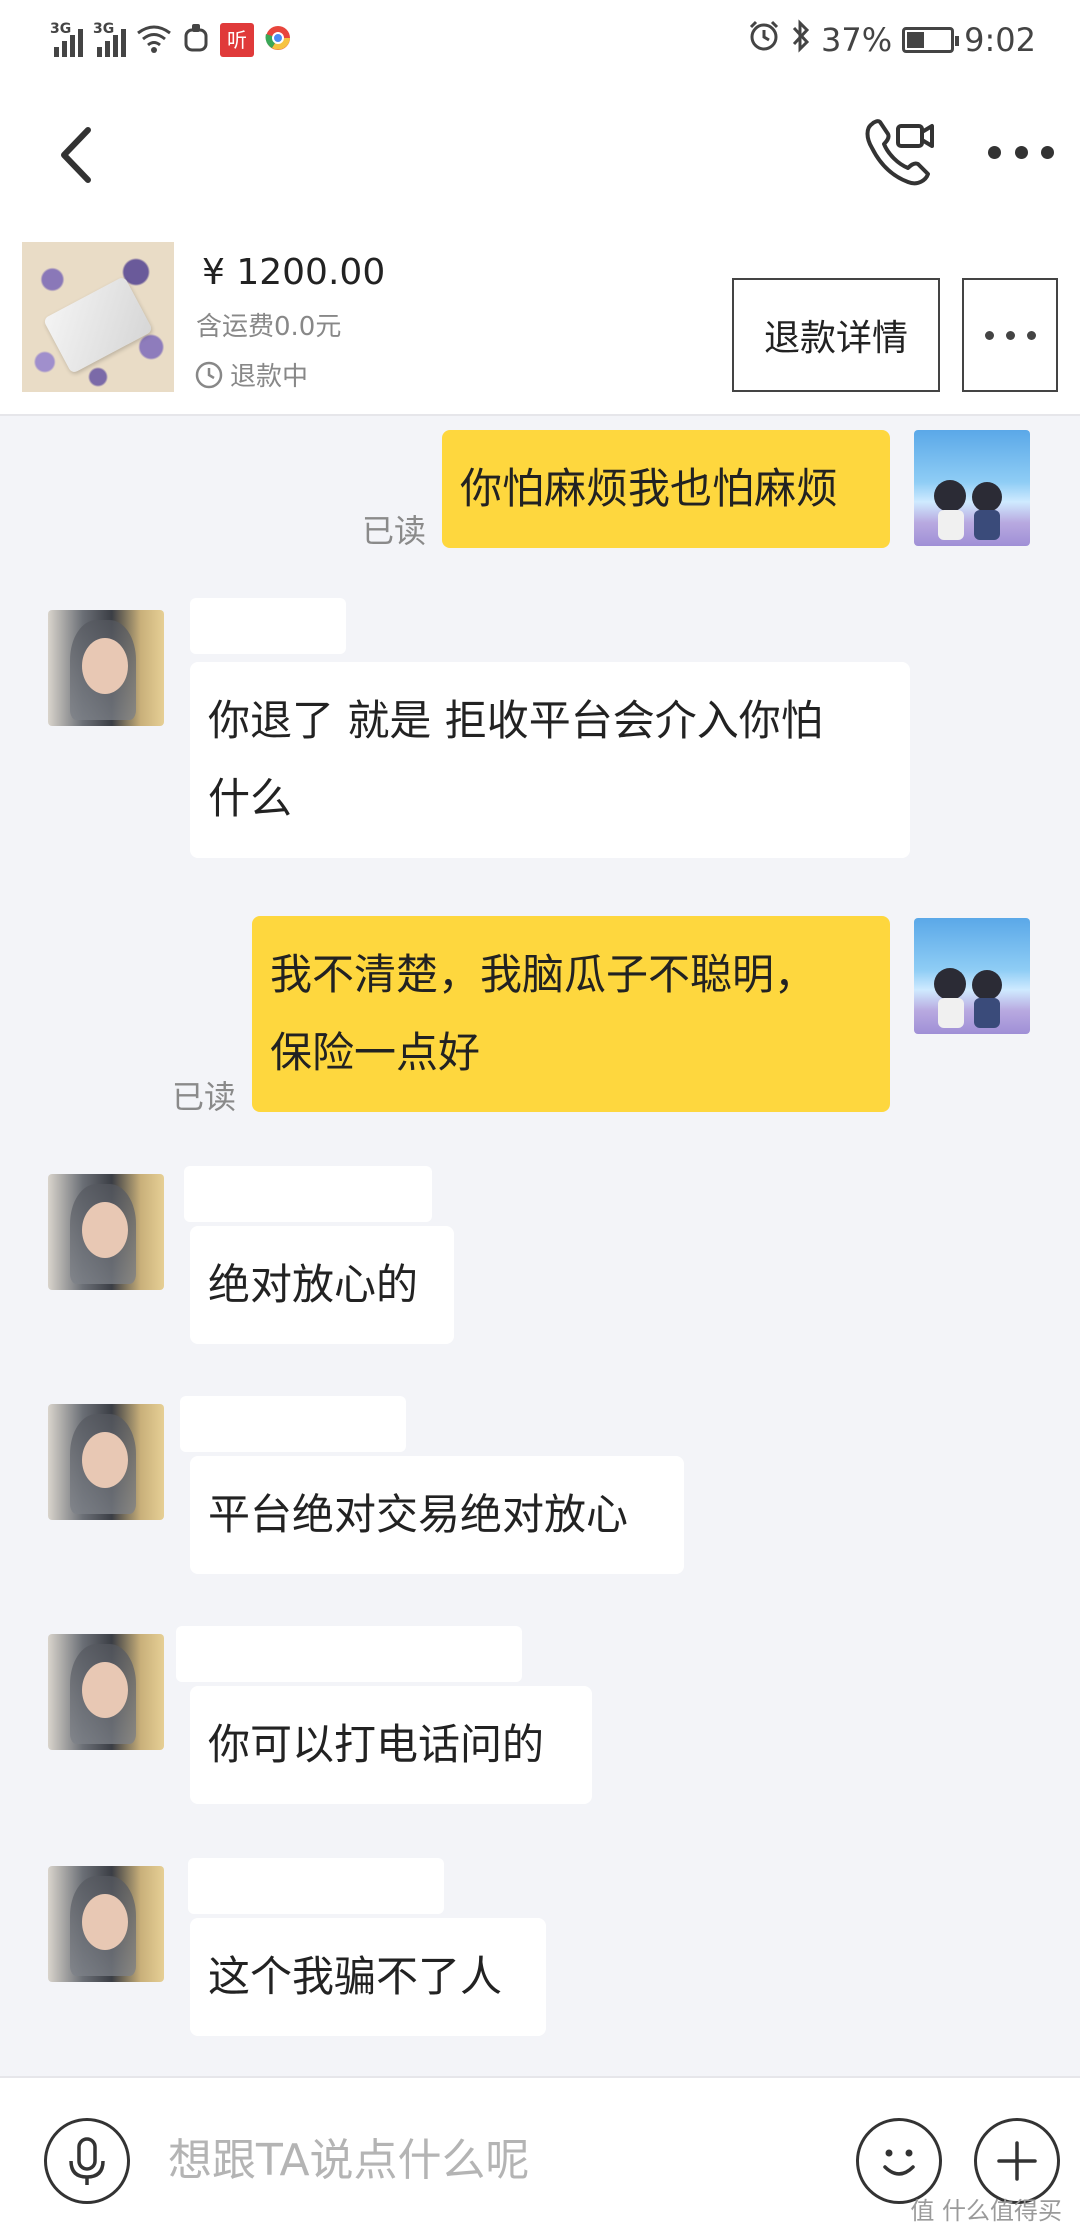 The height and width of the screenshot is (2240, 1080). What do you see at coordinates (550, 760) in the screenshot?
I see `message-bubble-incoming: 你退了 就是 拒收平台会介入你怕 什么` at bounding box center [550, 760].